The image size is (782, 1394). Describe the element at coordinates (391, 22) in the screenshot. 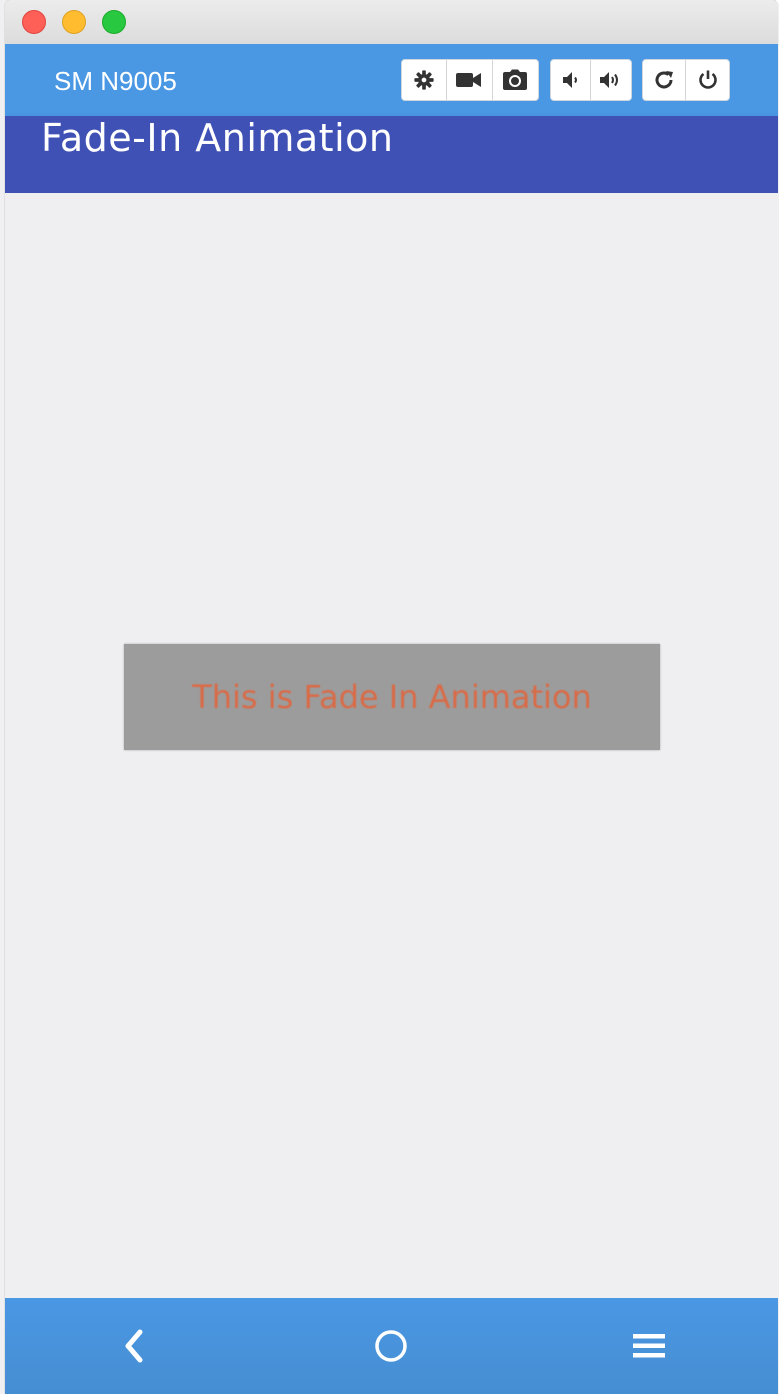

I see `window-titlebar` at that location.